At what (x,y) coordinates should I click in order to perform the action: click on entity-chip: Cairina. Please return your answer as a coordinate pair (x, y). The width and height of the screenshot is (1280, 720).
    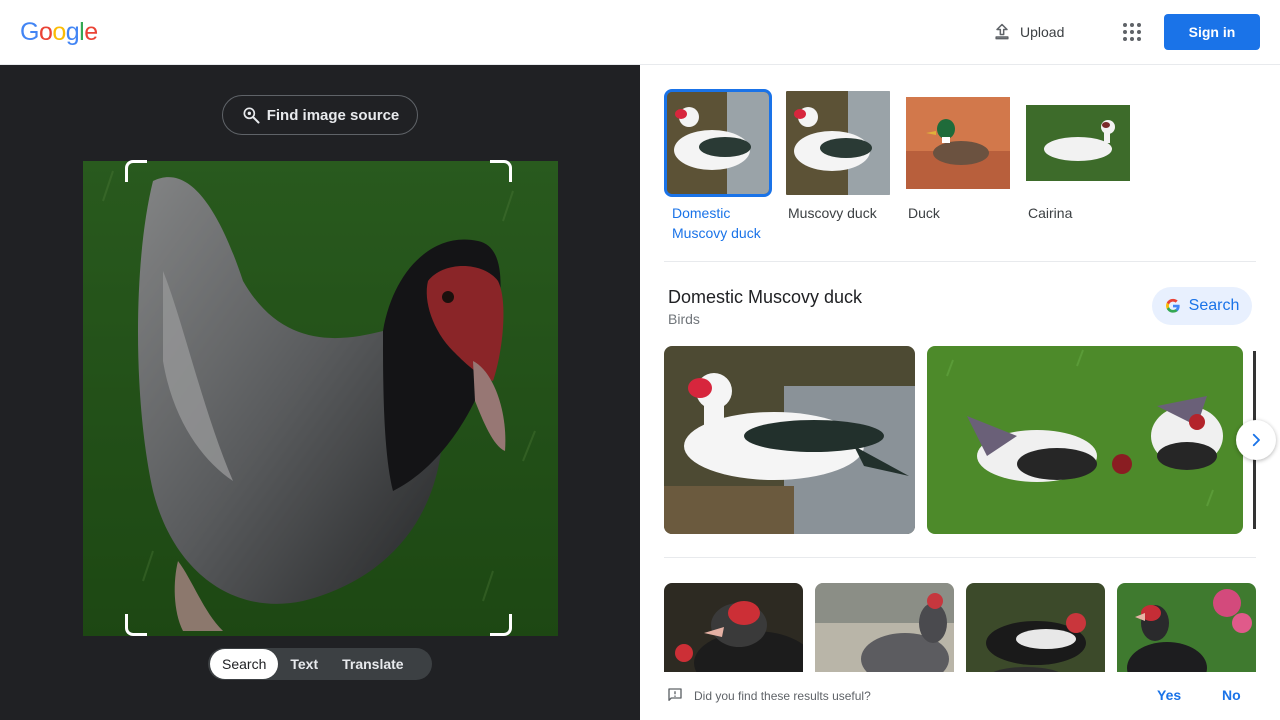
    Looking at the image, I should click on (1078, 166).